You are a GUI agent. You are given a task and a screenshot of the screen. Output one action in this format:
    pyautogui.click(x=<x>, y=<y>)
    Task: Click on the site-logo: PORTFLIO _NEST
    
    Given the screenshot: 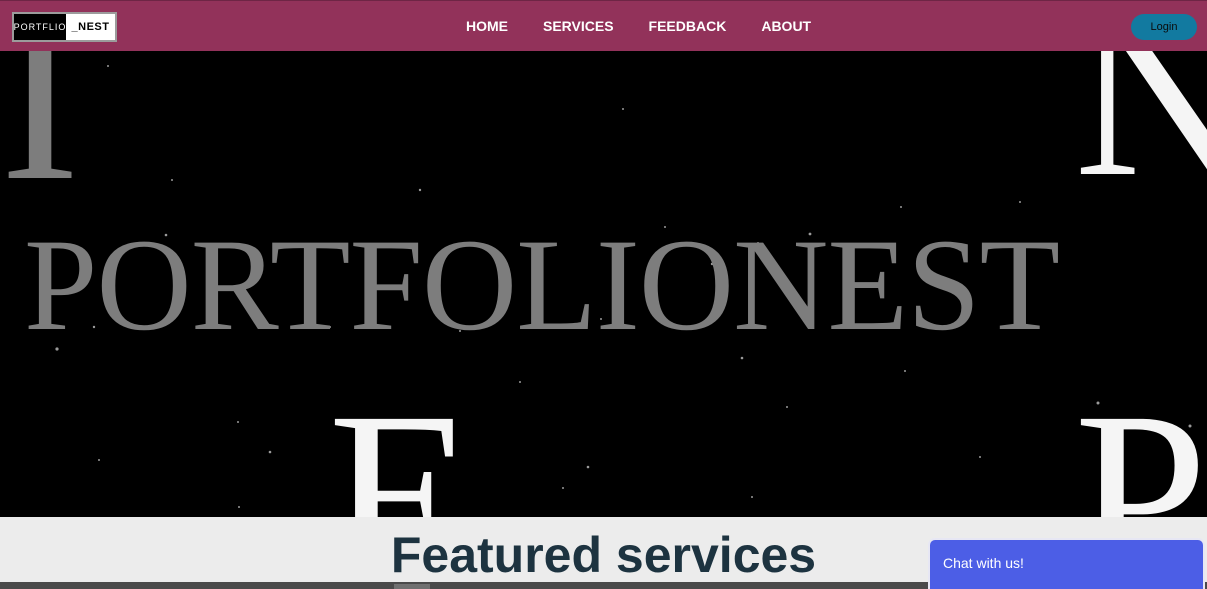 What is the action you would take?
    pyautogui.click(x=64, y=27)
    